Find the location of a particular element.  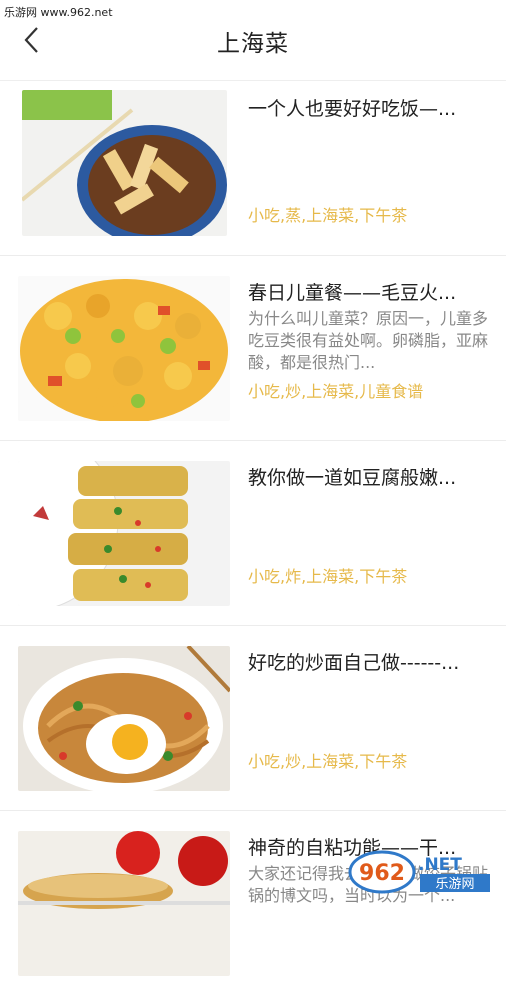

recipe-tags: 小吃,炒,上海菜,下午茶 is located at coordinates (328, 761).